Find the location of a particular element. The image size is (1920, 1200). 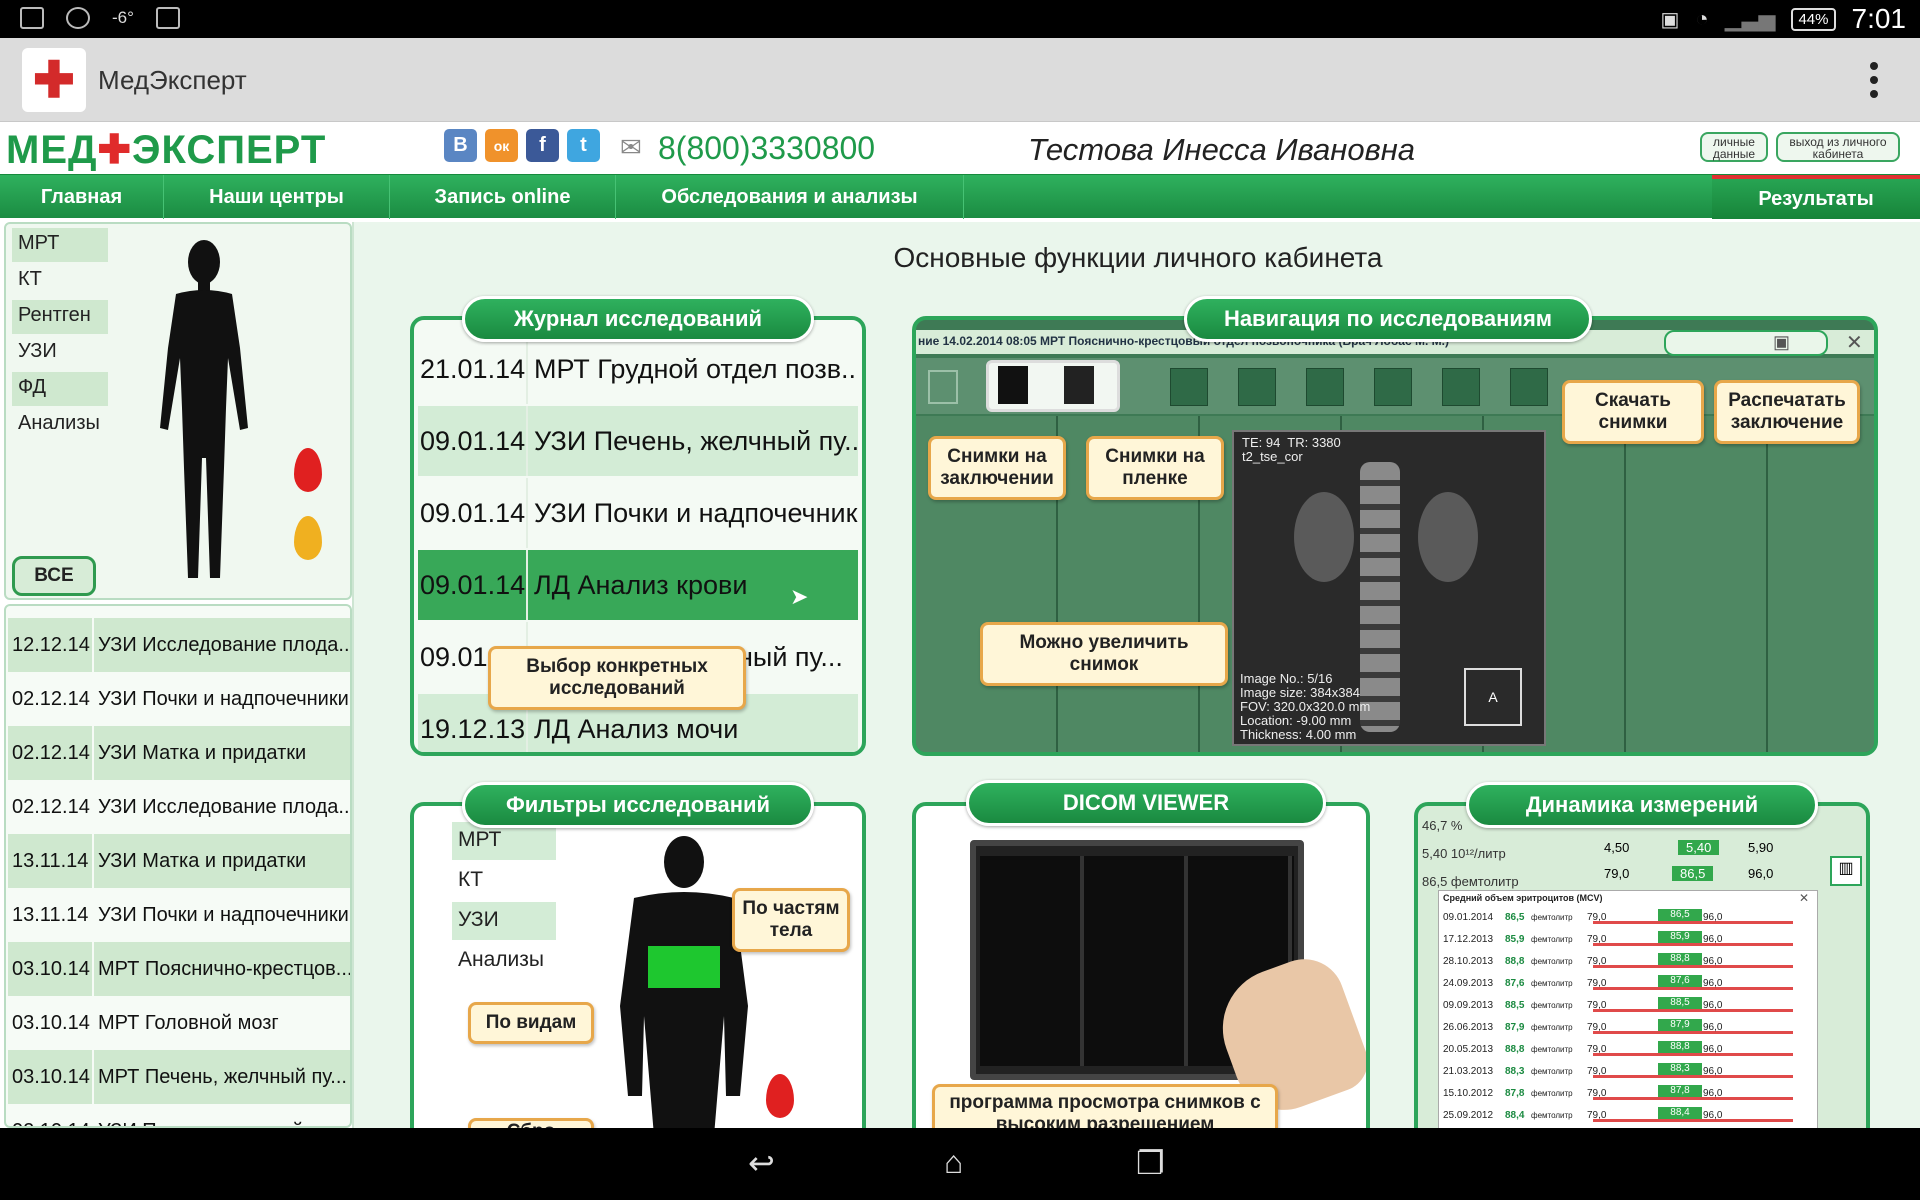

measurement-row: 24.09.2013 87,6 фемтолитр 79,0 87,6 96,0 is located at coordinates (1643, 983).